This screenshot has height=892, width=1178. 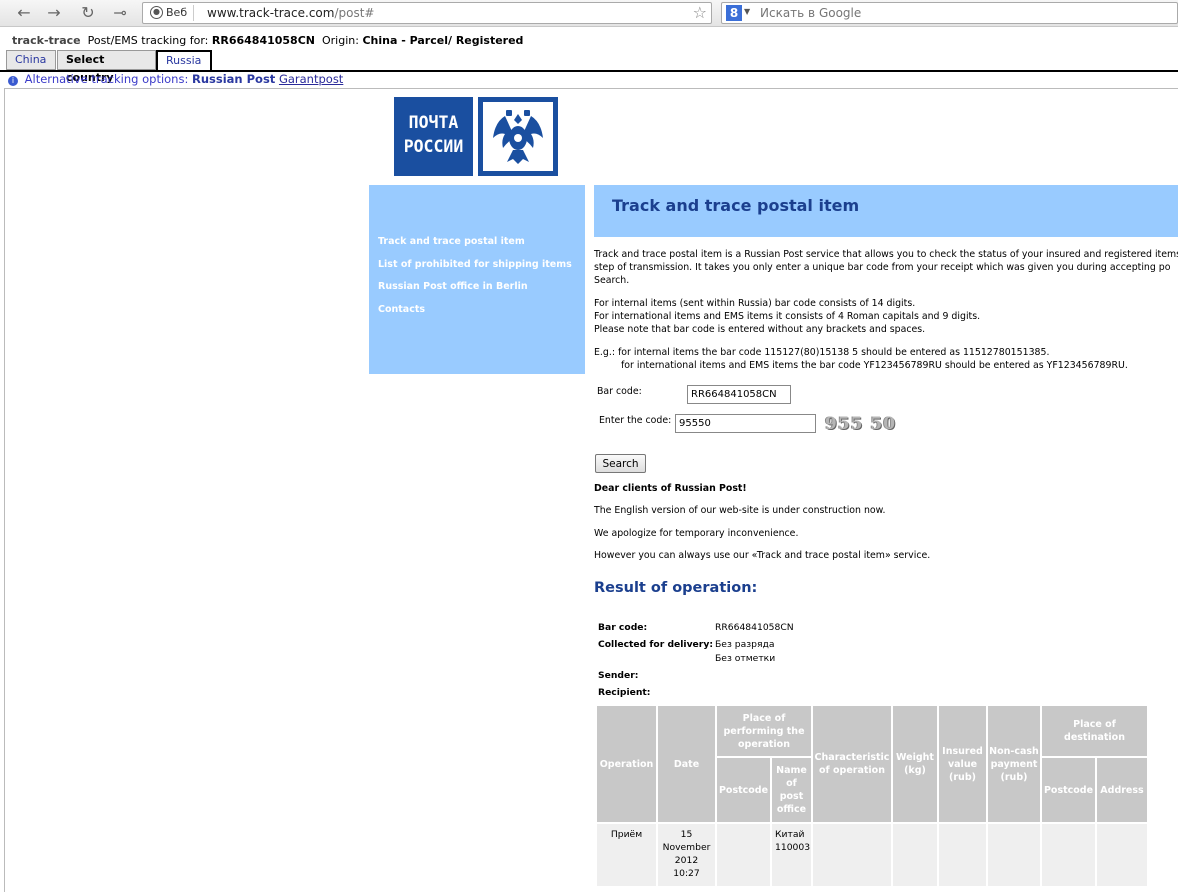 What do you see at coordinates (1094, 731) in the screenshot?
I see `col-place-destination: Place of destination` at bounding box center [1094, 731].